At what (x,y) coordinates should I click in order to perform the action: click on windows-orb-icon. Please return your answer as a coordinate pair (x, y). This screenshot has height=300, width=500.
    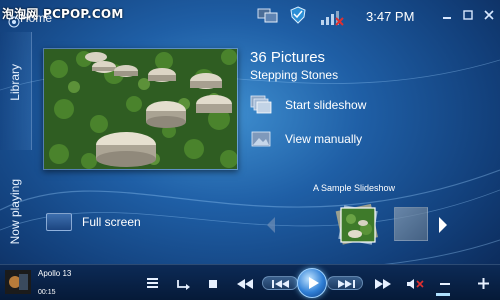
    Looking at the image, I should click on (14, 22).